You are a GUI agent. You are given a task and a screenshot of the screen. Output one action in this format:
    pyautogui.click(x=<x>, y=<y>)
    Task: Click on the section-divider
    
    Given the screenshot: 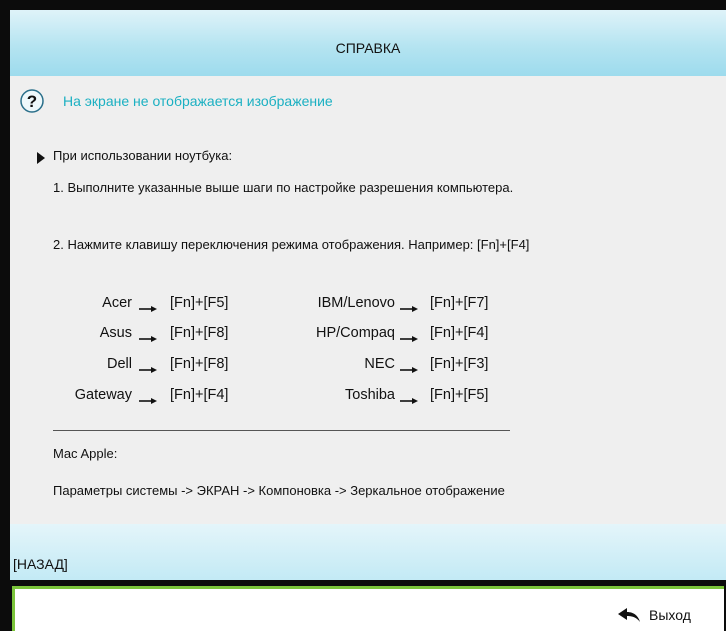 What is the action you would take?
    pyautogui.click(x=281, y=430)
    